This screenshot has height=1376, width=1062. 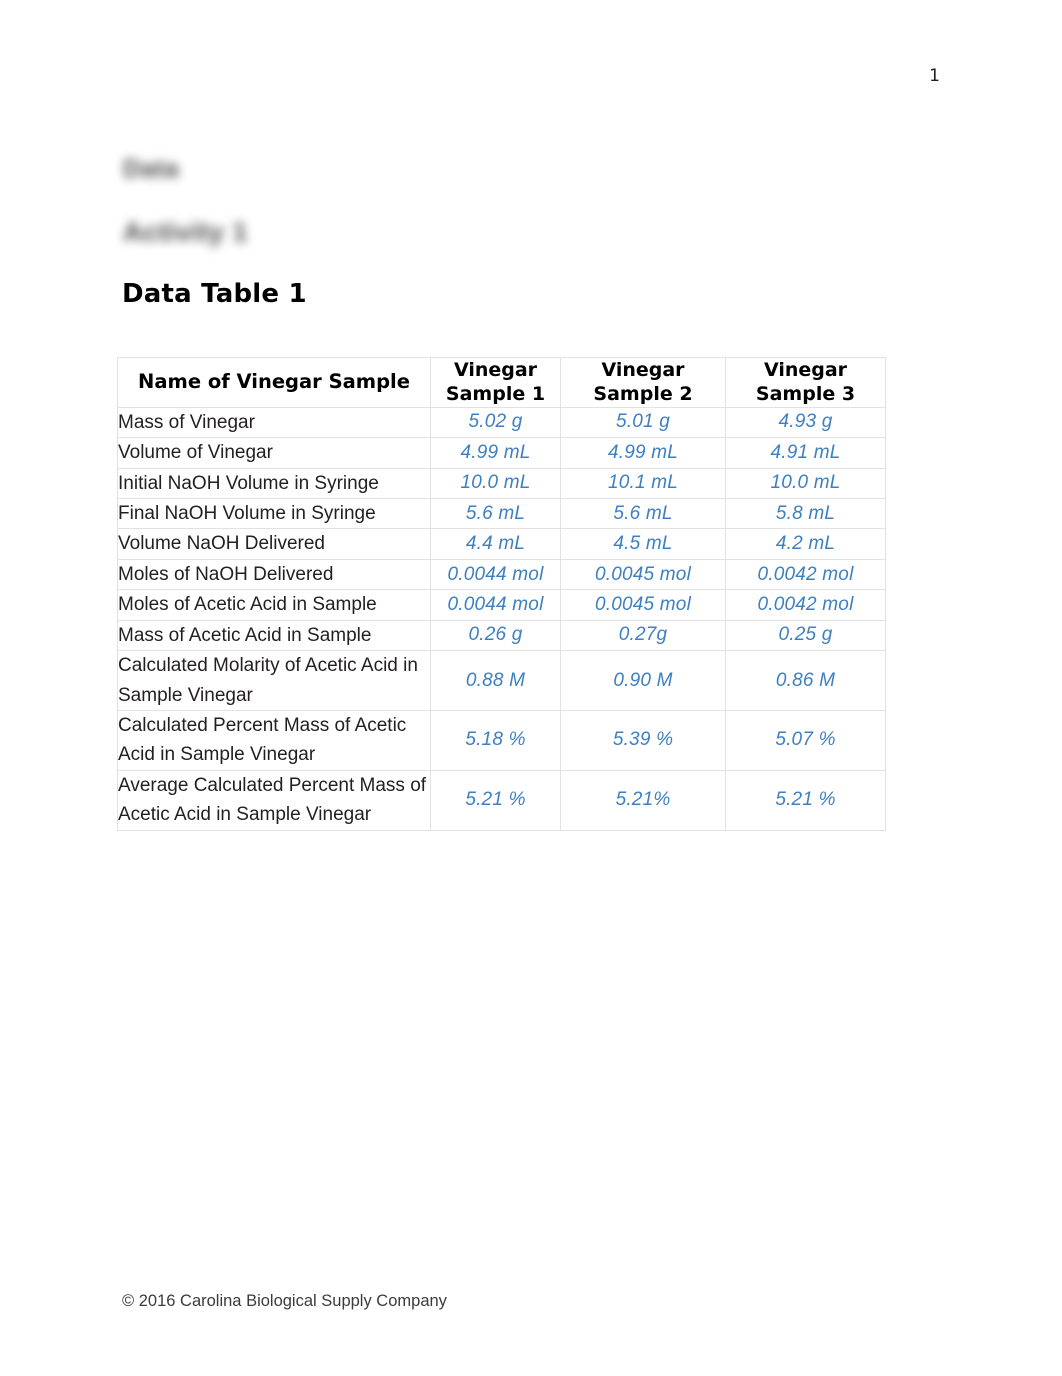 What do you see at coordinates (805, 635) in the screenshot?
I see `cell-sample-3: 0.25 g` at bounding box center [805, 635].